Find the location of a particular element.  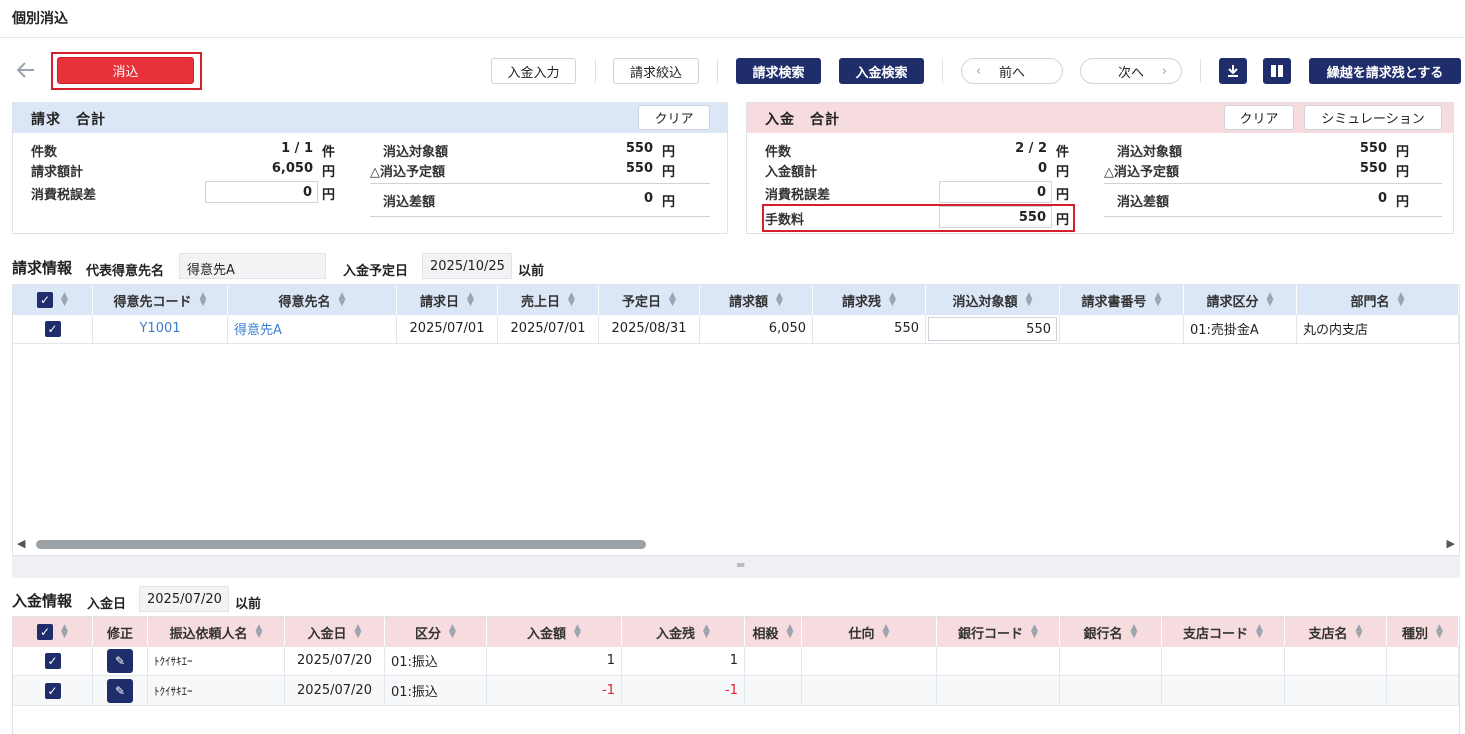

edit-cell: ✎ is located at coordinates (120, 690).